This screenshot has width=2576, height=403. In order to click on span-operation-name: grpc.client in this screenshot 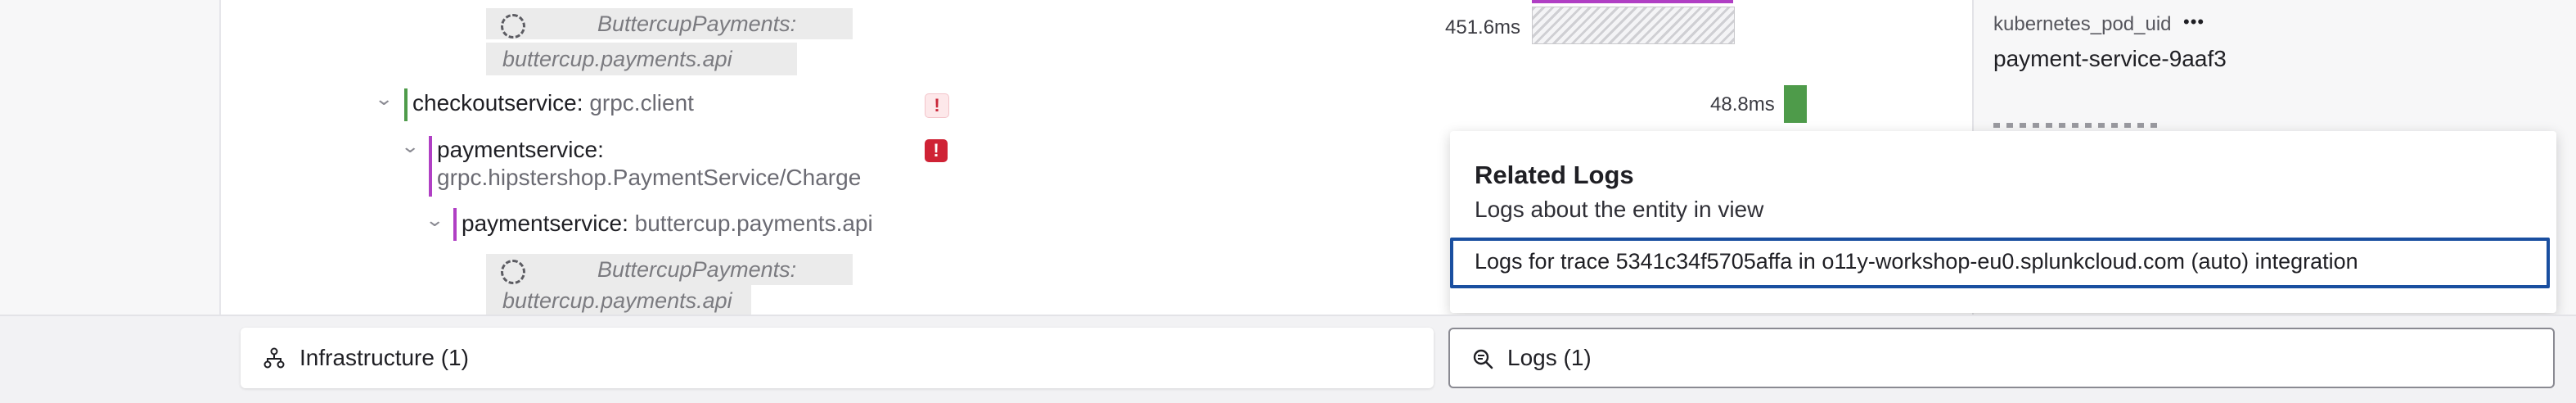, I will do `click(642, 102)`.